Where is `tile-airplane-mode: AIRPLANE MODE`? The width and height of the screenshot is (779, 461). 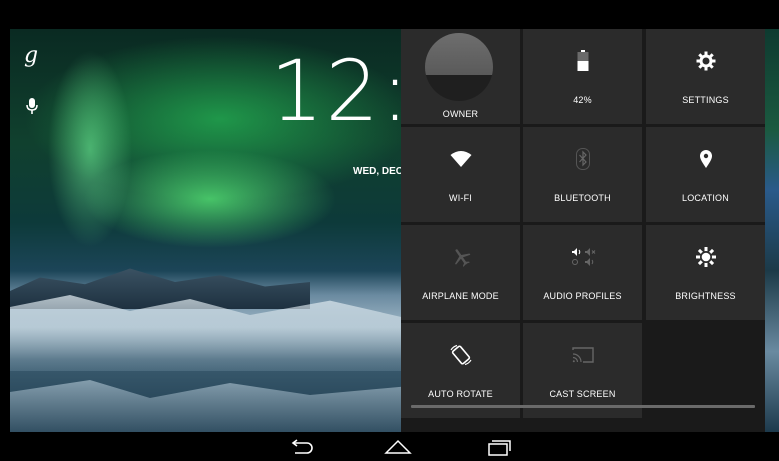 tile-airplane-mode: AIRPLANE MODE is located at coordinates (460, 272).